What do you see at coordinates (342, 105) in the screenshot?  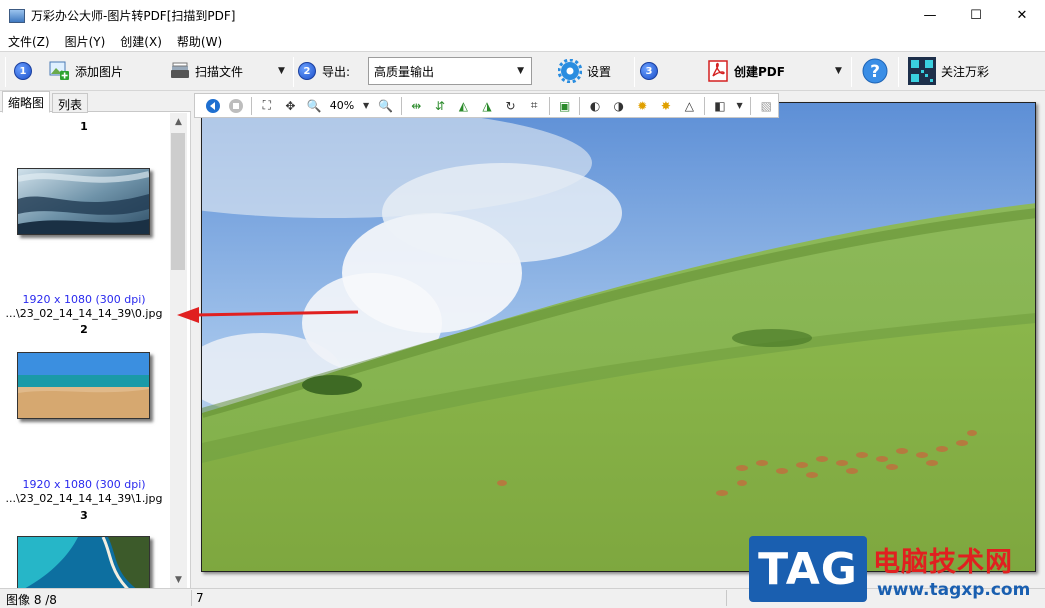 I see `zoom-level: 40%` at bounding box center [342, 105].